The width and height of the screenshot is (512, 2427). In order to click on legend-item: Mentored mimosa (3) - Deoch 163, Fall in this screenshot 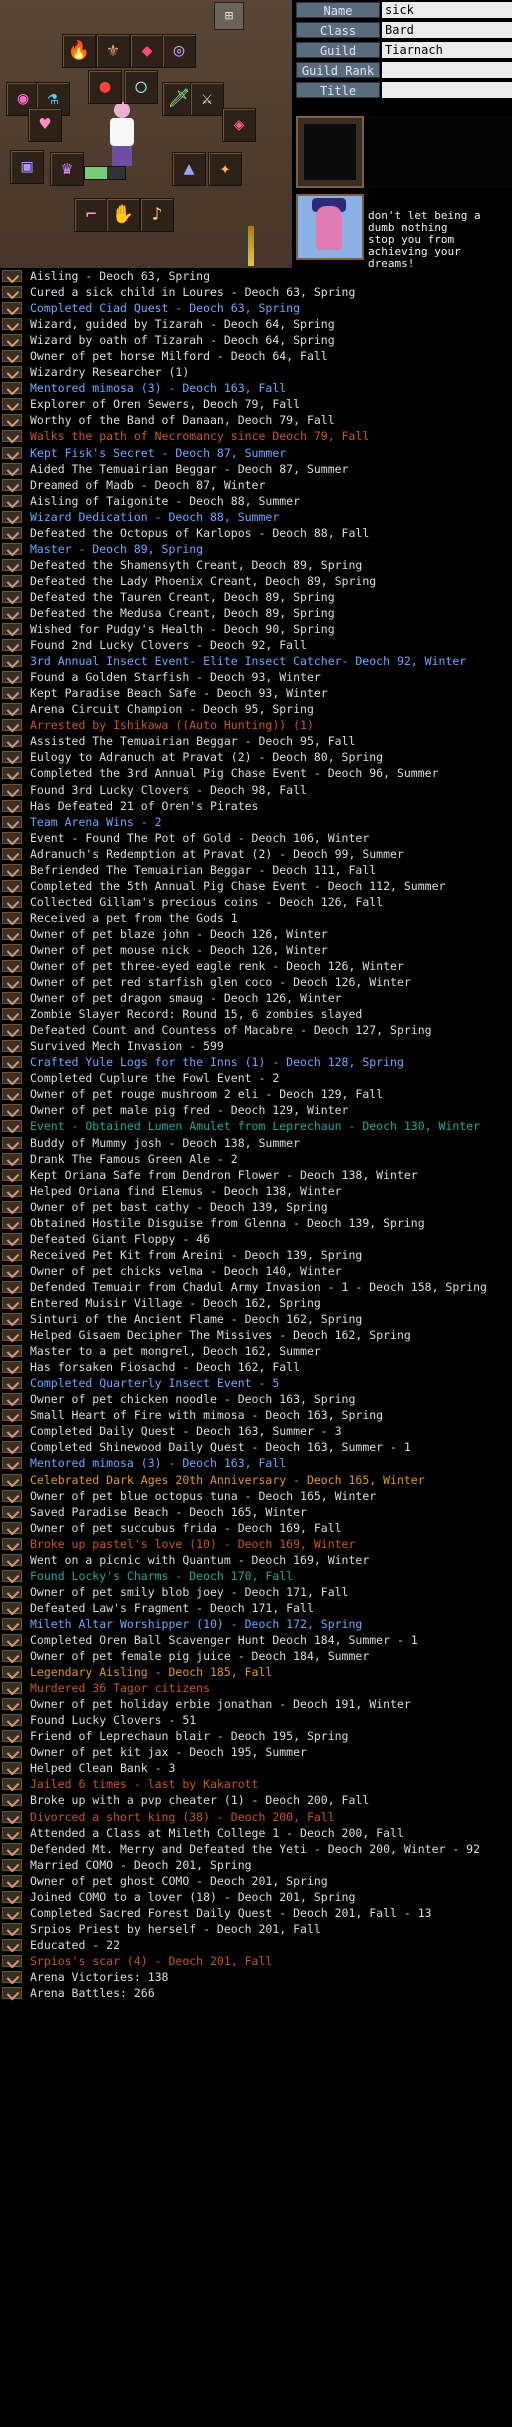, I will do `click(256, 1463)`.